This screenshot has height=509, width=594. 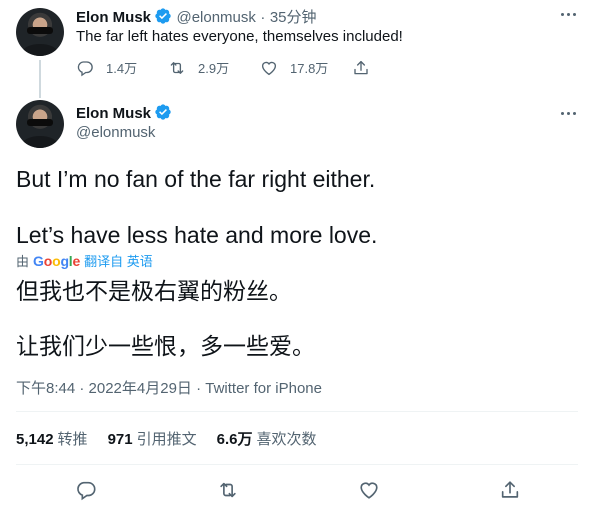 What do you see at coordinates (196, 179) in the screenshot?
I see `tweet-text-line: But I’m no fan of the far right either.` at bounding box center [196, 179].